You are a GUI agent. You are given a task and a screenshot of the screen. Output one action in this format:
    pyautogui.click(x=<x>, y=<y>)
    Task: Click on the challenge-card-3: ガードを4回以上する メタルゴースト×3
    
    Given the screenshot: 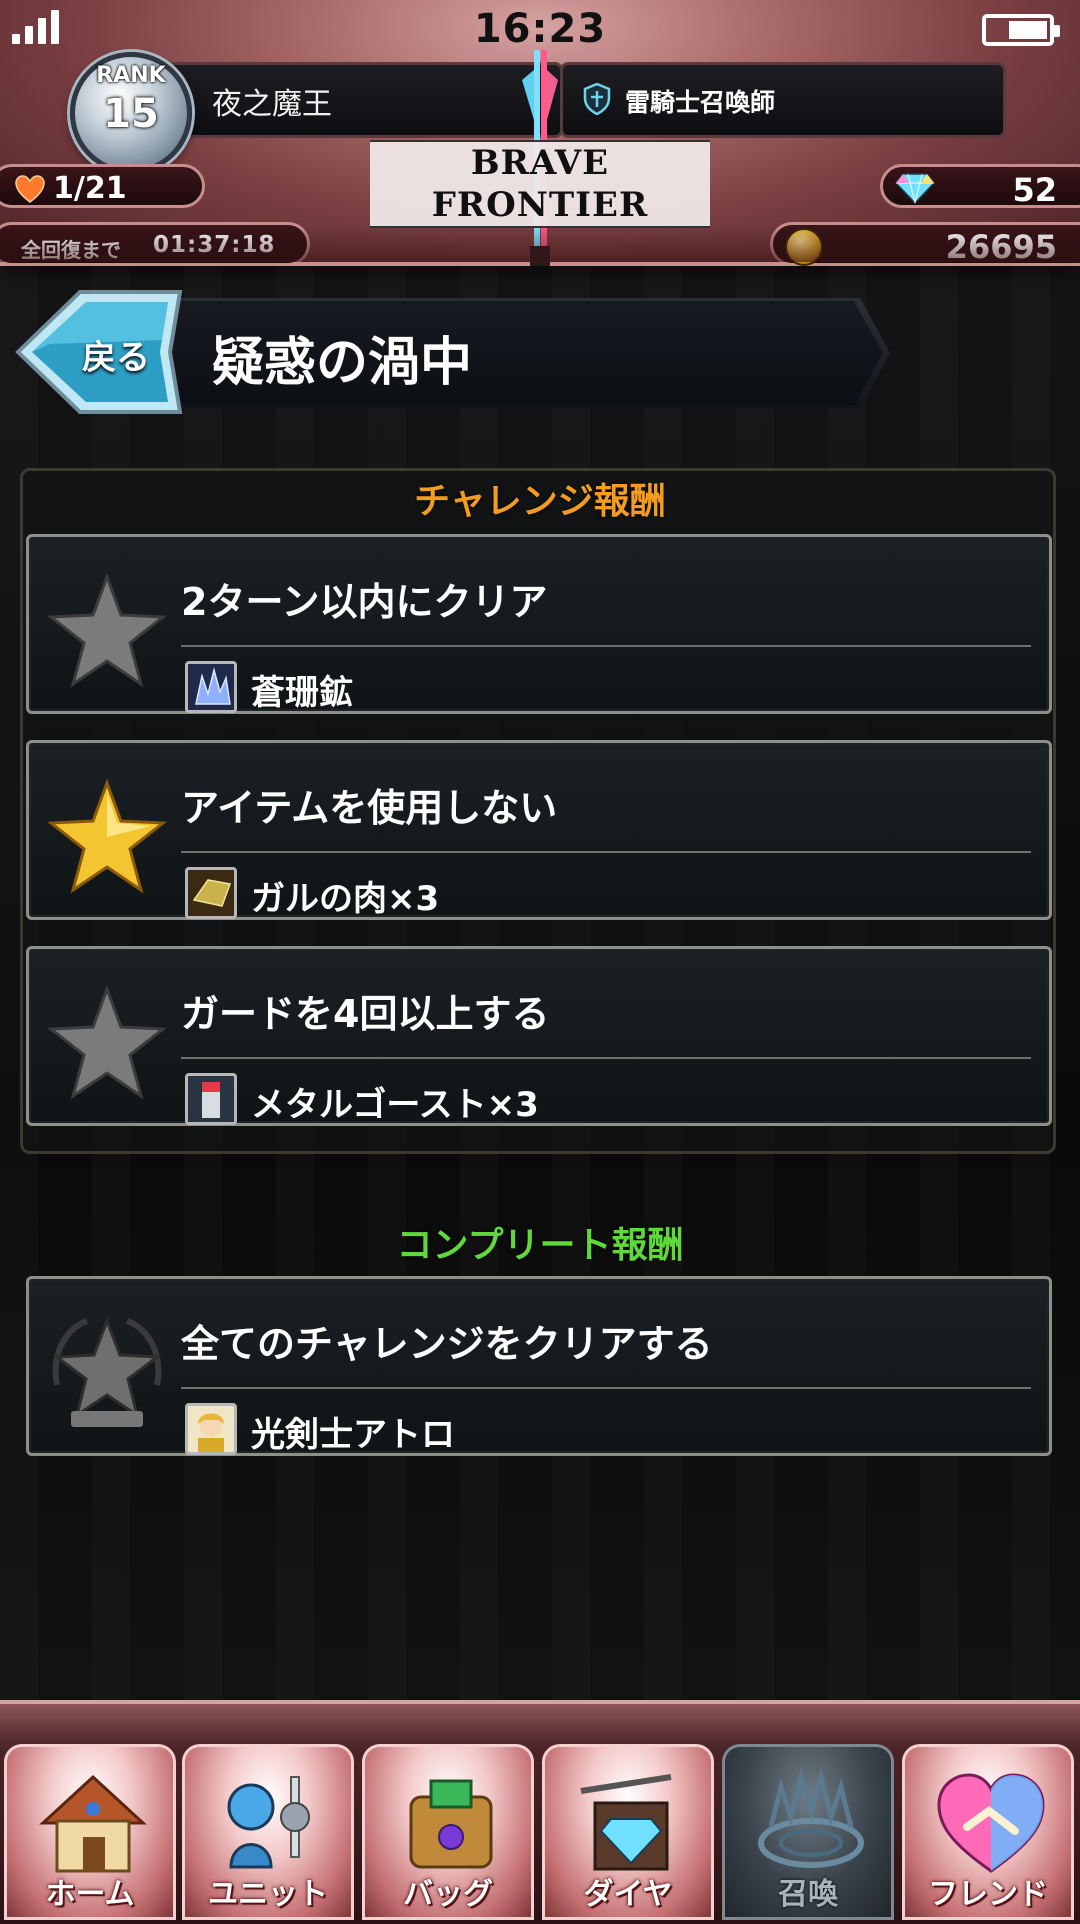 What is the action you would take?
    pyautogui.click(x=539, y=1036)
    